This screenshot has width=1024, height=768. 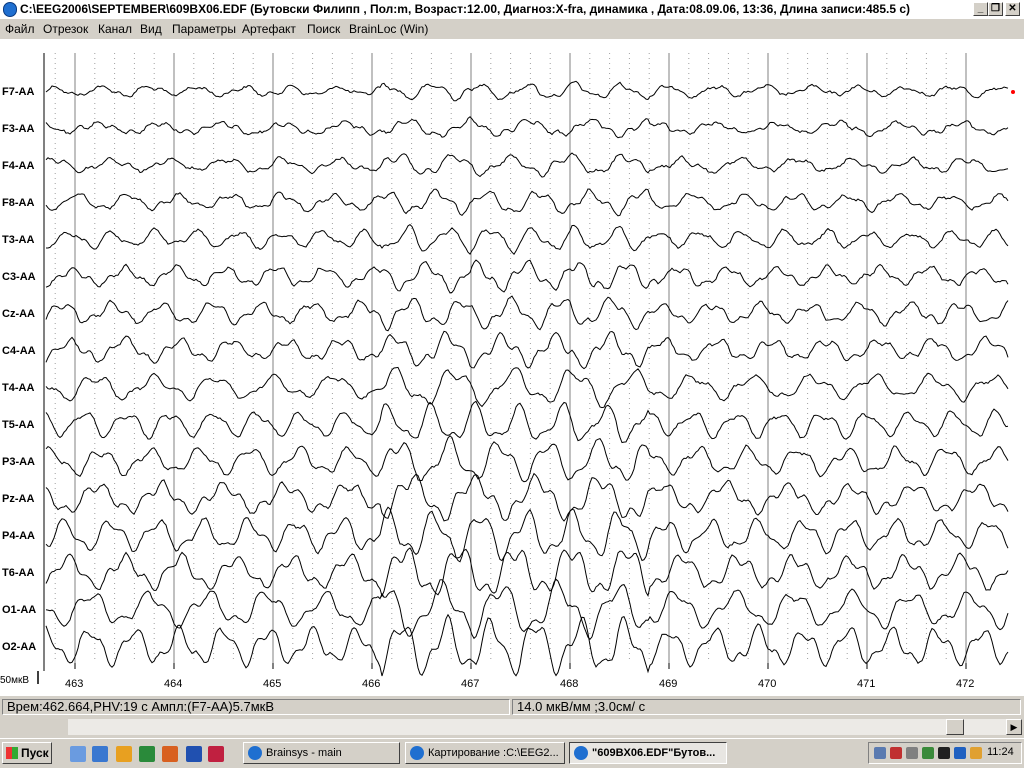 What do you see at coordinates (537, 727) in the screenshot?
I see `scroll-track` at bounding box center [537, 727].